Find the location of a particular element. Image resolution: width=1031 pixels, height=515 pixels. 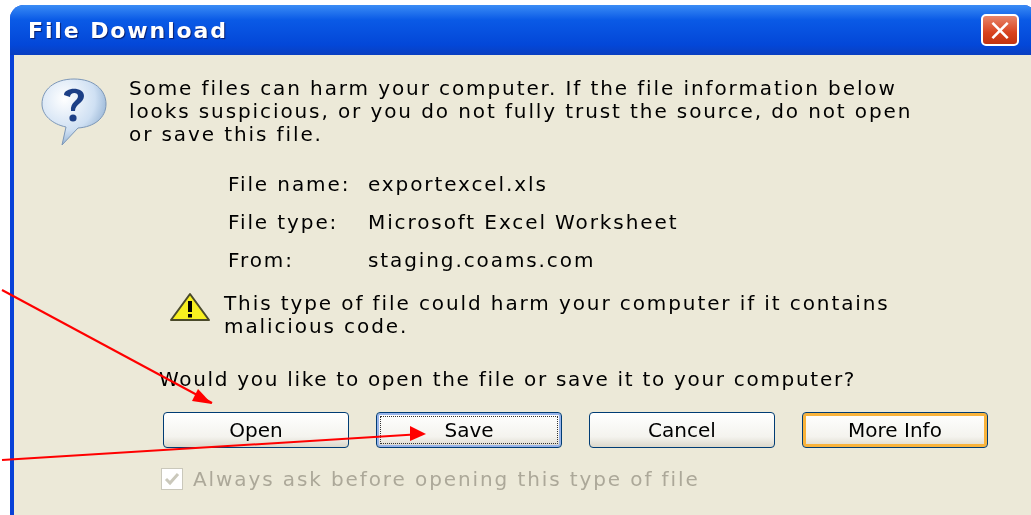

detail-label: File name: is located at coordinates (290, 184).